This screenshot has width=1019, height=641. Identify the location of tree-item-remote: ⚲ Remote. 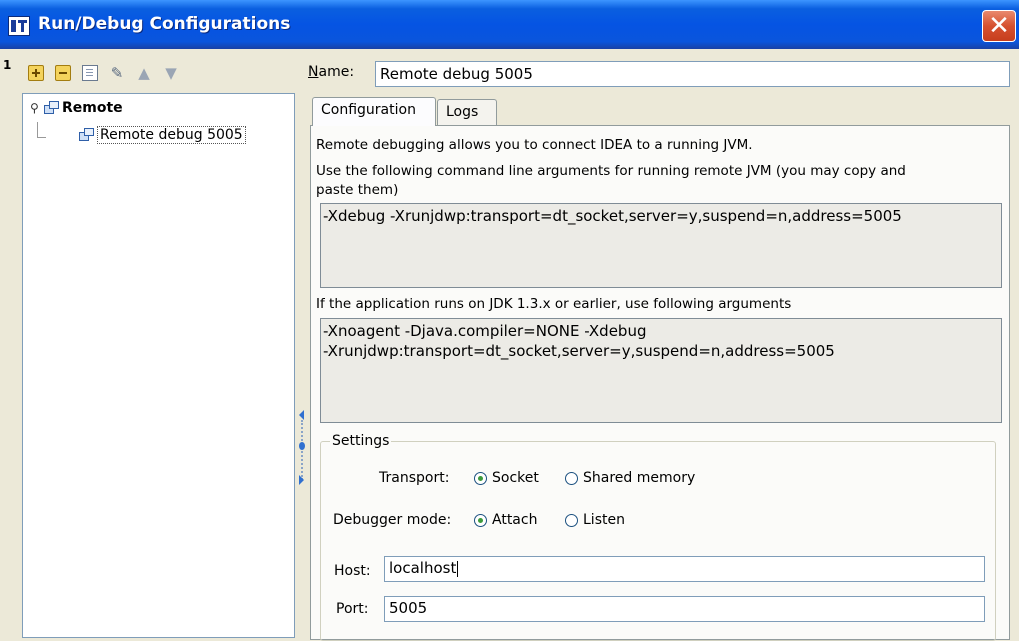
(76, 108).